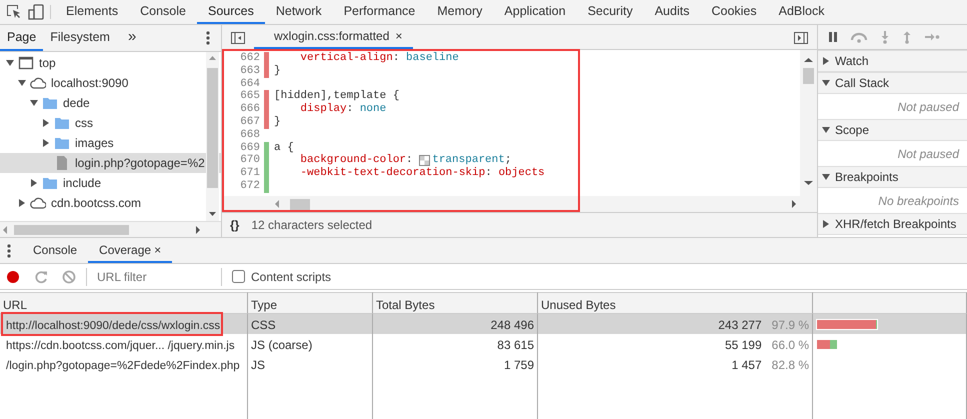  I want to click on code-text: [hidden],template {, so click(337, 96).